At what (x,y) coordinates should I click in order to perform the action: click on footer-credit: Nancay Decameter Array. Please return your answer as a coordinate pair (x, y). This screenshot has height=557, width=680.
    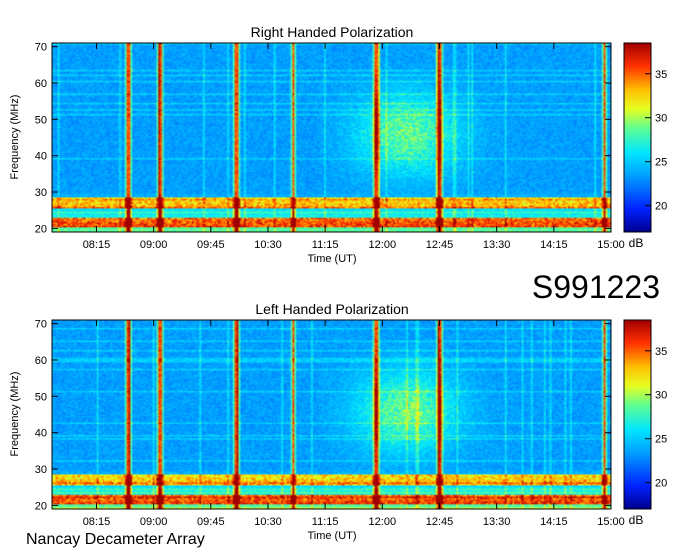
    Looking at the image, I should click on (115, 539).